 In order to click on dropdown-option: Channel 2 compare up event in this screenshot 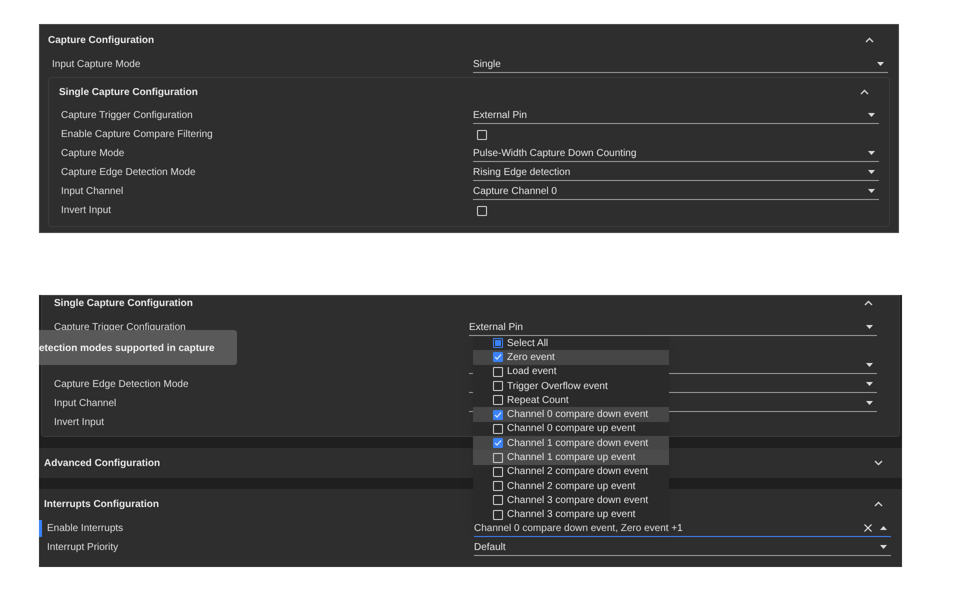, I will do `click(571, 486)`.